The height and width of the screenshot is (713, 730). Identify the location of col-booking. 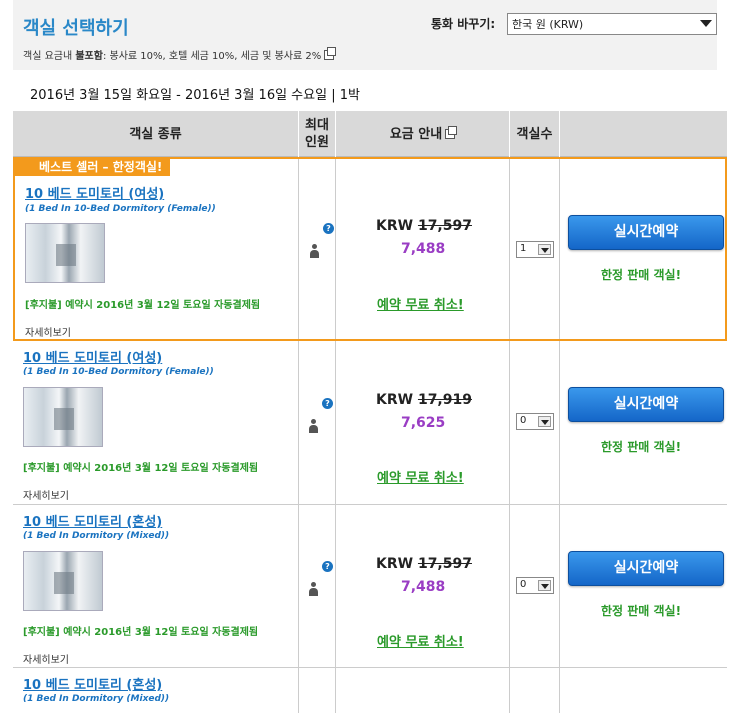
(643, 134).